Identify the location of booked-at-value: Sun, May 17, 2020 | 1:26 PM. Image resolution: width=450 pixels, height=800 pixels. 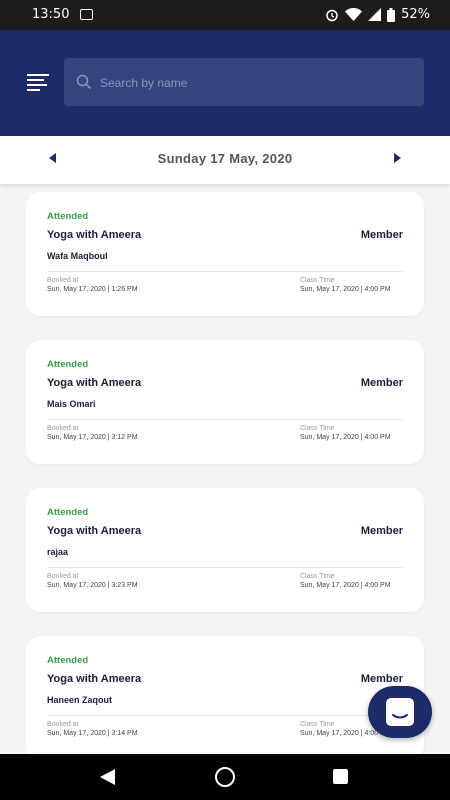
(92, 289).